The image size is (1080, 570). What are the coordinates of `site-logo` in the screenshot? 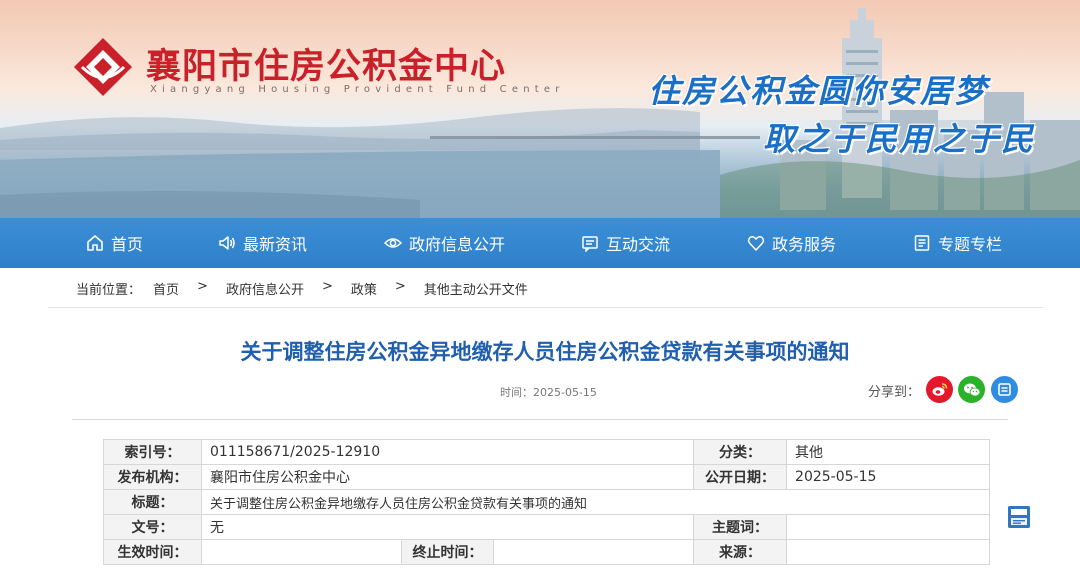 It's located at (103, 67).